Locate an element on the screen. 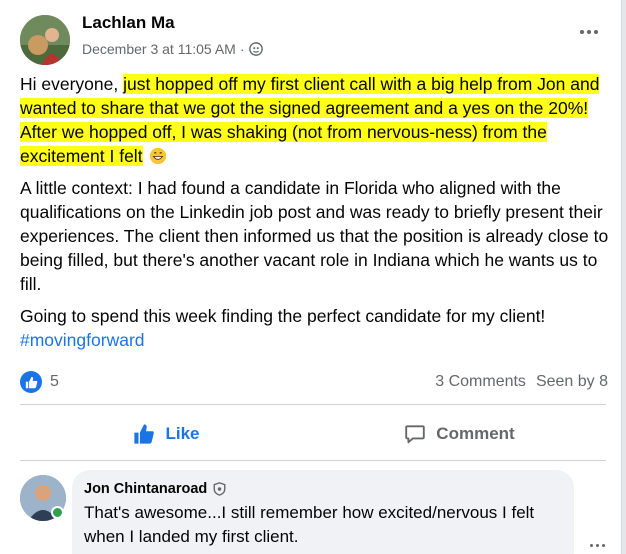 The height and width of the screenshot is (554, 626). seen-by-count: Seen by 8 is located at coordinates (572, 382).